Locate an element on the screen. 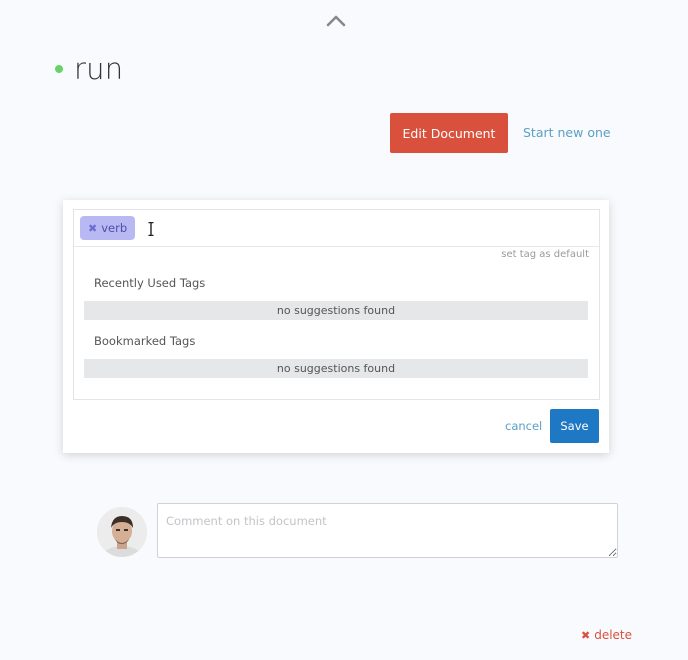 This screenshot has width=688, height=660. tag-chip-label: verb is located at coordinates (114, 228).